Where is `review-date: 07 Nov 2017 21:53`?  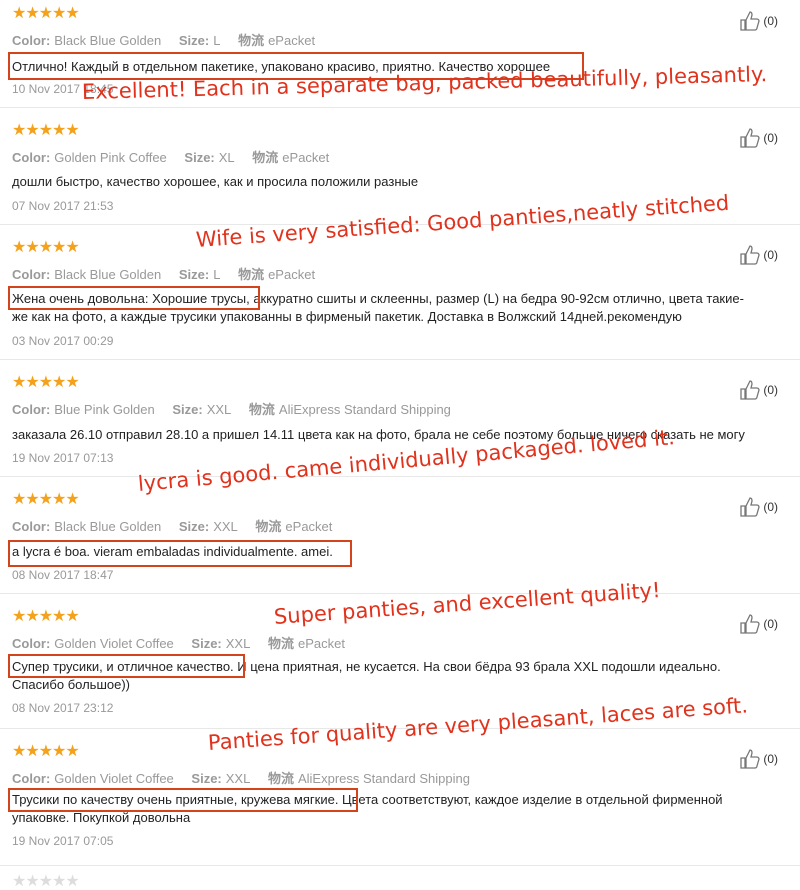 review-date: 07 Nov 2017 21:53 is located at coordinates (63, 206).